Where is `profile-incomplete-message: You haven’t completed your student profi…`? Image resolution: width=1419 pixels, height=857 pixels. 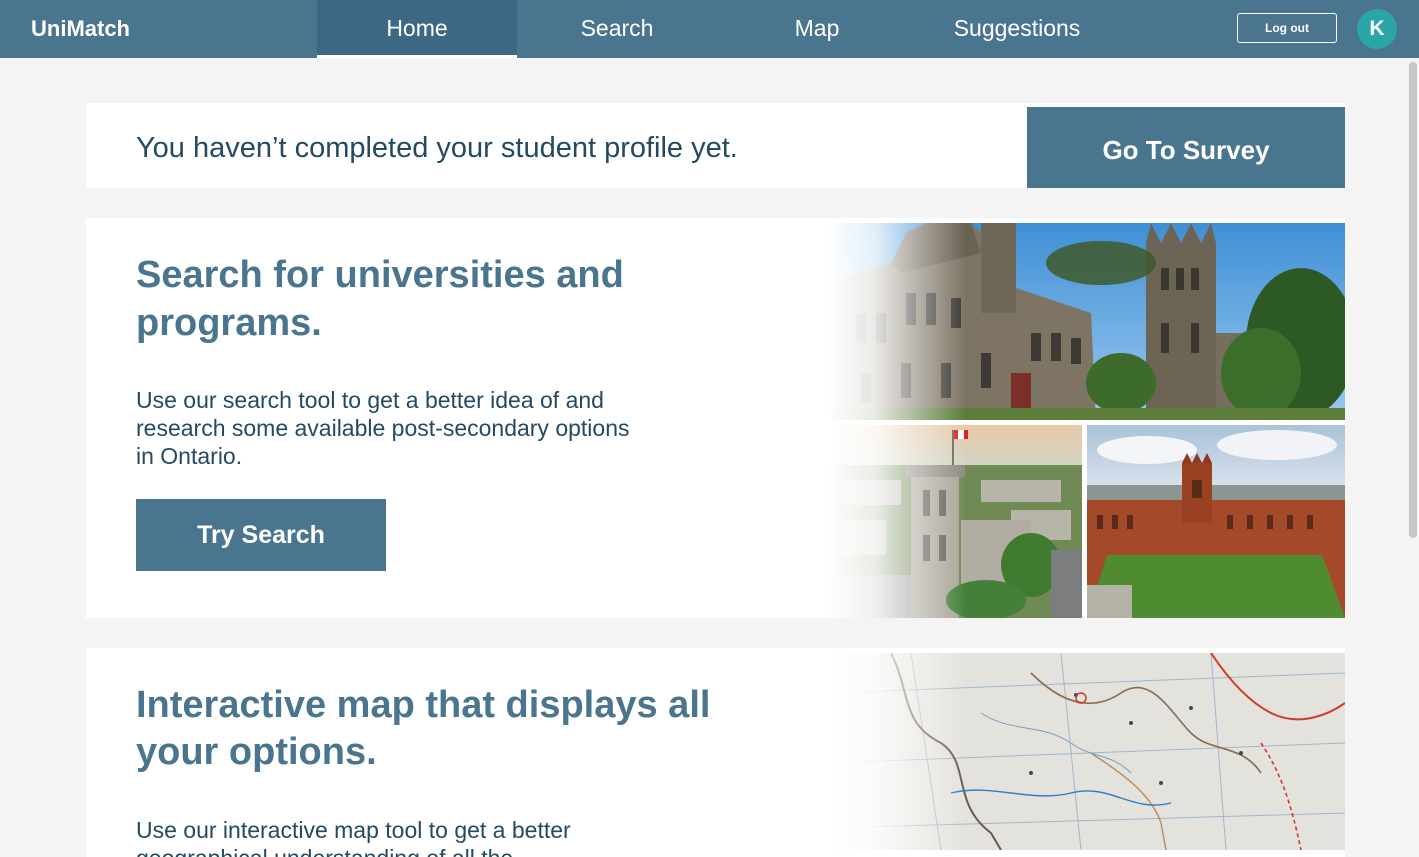
profile-incomplete-message: You haven’t completed your student profi… is located at coordinates (437, 148).